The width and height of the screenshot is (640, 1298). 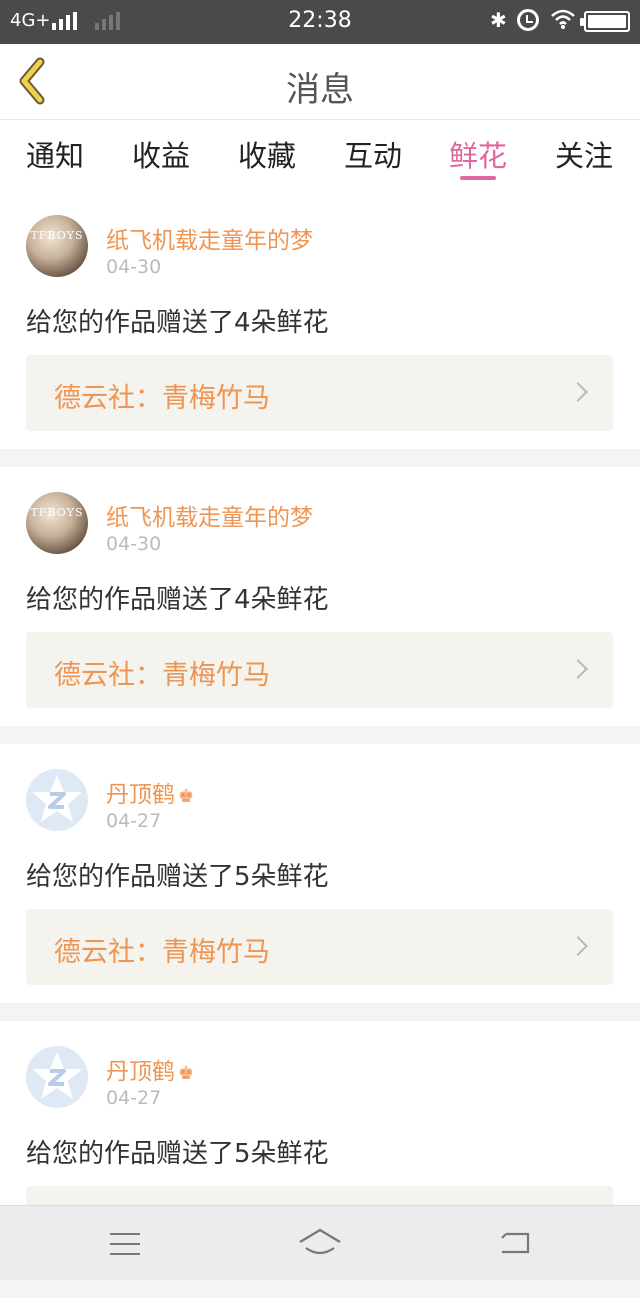 I want to click on alarm-icon, so click(x=528, y=20).